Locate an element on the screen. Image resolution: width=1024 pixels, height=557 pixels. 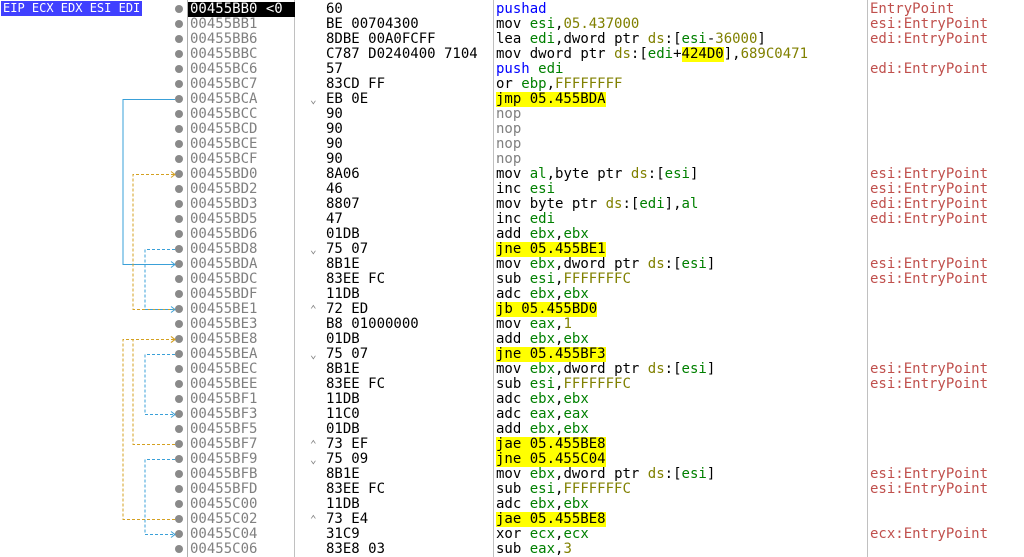
bytes-cell: 11DB is located at coordinates (343, 294).